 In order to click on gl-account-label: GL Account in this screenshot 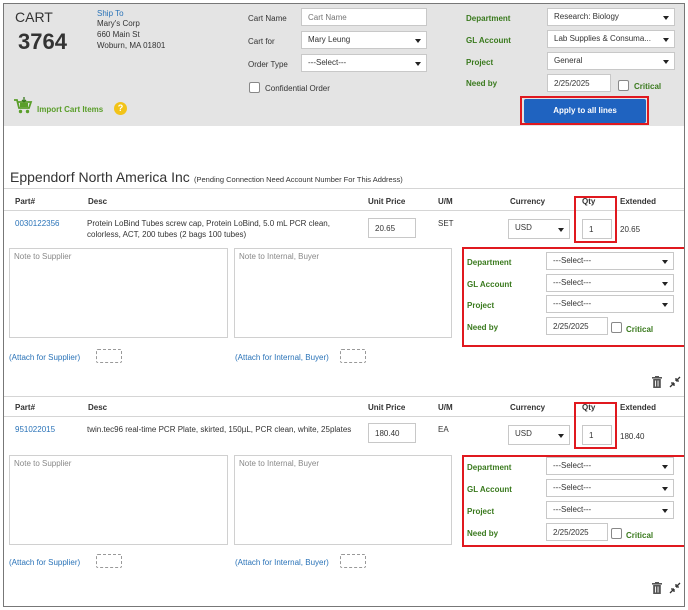, I will do `click(488, 40)`.